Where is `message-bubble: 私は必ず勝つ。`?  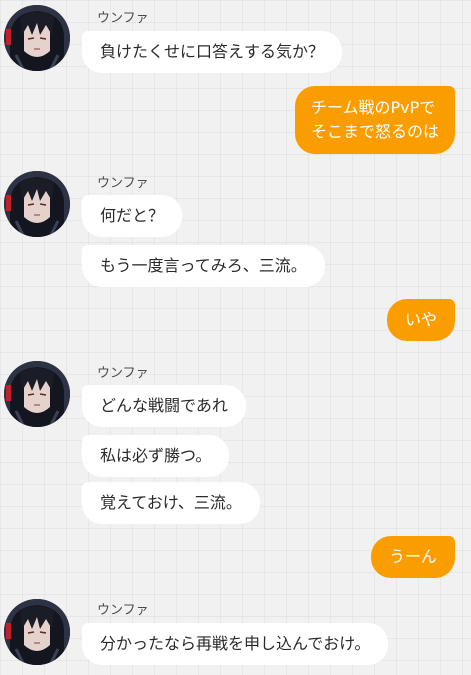
message-bubble: 私は必ず勝つ。 is located at coordinates (156, 456).